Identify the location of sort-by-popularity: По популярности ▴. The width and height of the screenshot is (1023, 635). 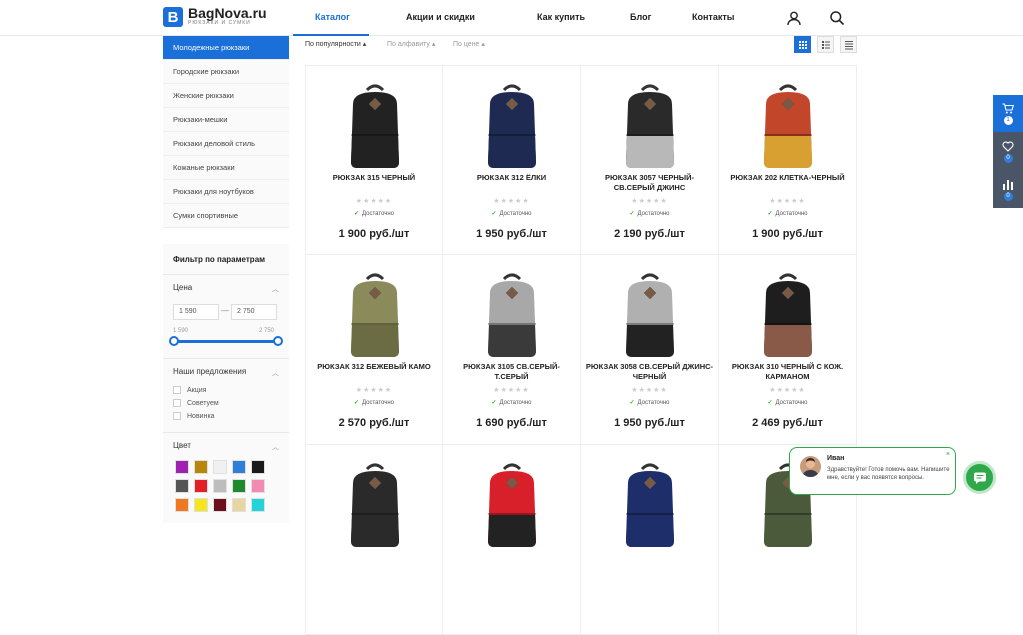
(335, 44).